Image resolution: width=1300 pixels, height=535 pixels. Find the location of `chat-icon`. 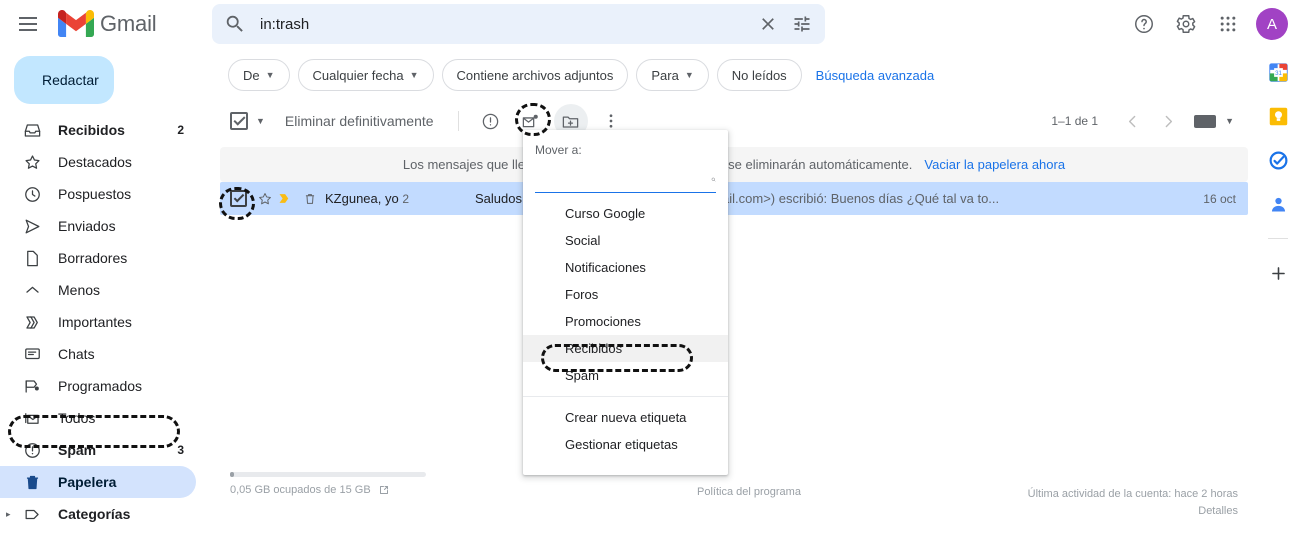

chat-icon is located at coordinates (32, 354).